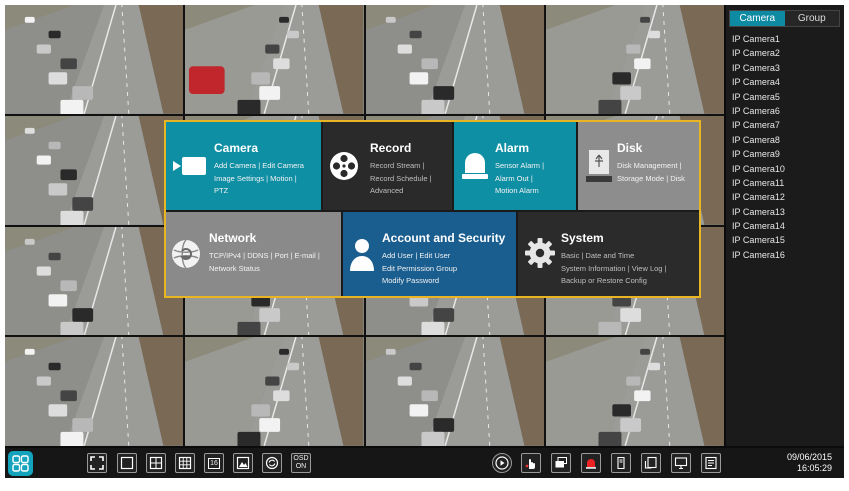  What do you see at coordinates (283, 165) in the screenshot?
I see `menu-camera-item-edit: Edit Camera` at bounding box center [283, 165].